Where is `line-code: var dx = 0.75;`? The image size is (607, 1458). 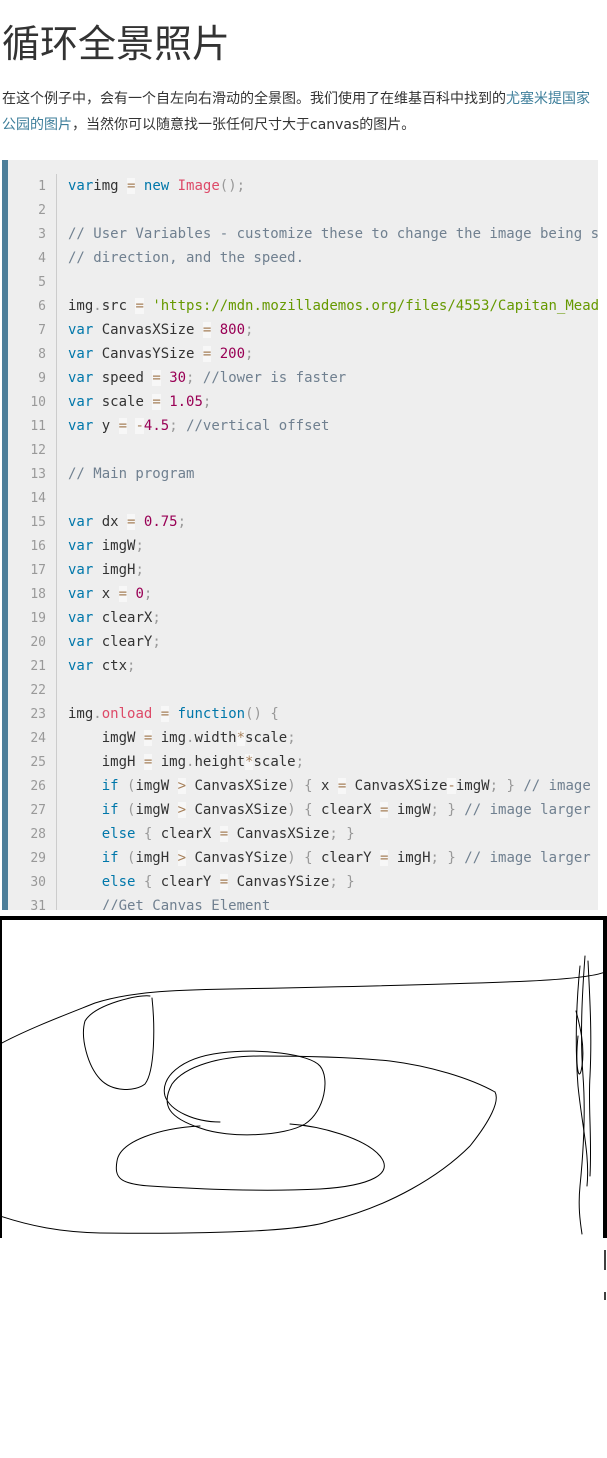 line-code: var dx = 0.75; is located at coordinates (127, 522).